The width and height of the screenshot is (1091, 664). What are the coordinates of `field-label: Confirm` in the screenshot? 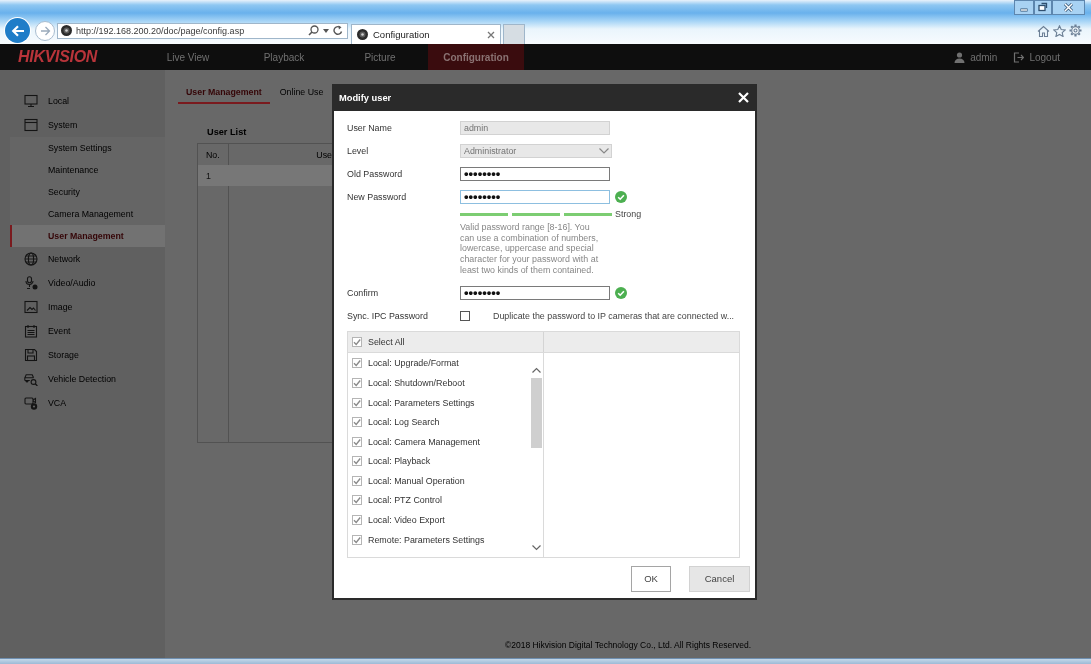 It's located at (363, 292).